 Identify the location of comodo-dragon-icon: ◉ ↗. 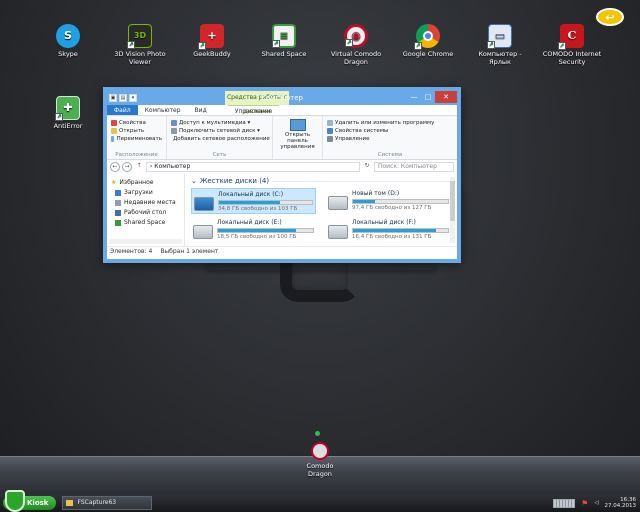
(356, 36).